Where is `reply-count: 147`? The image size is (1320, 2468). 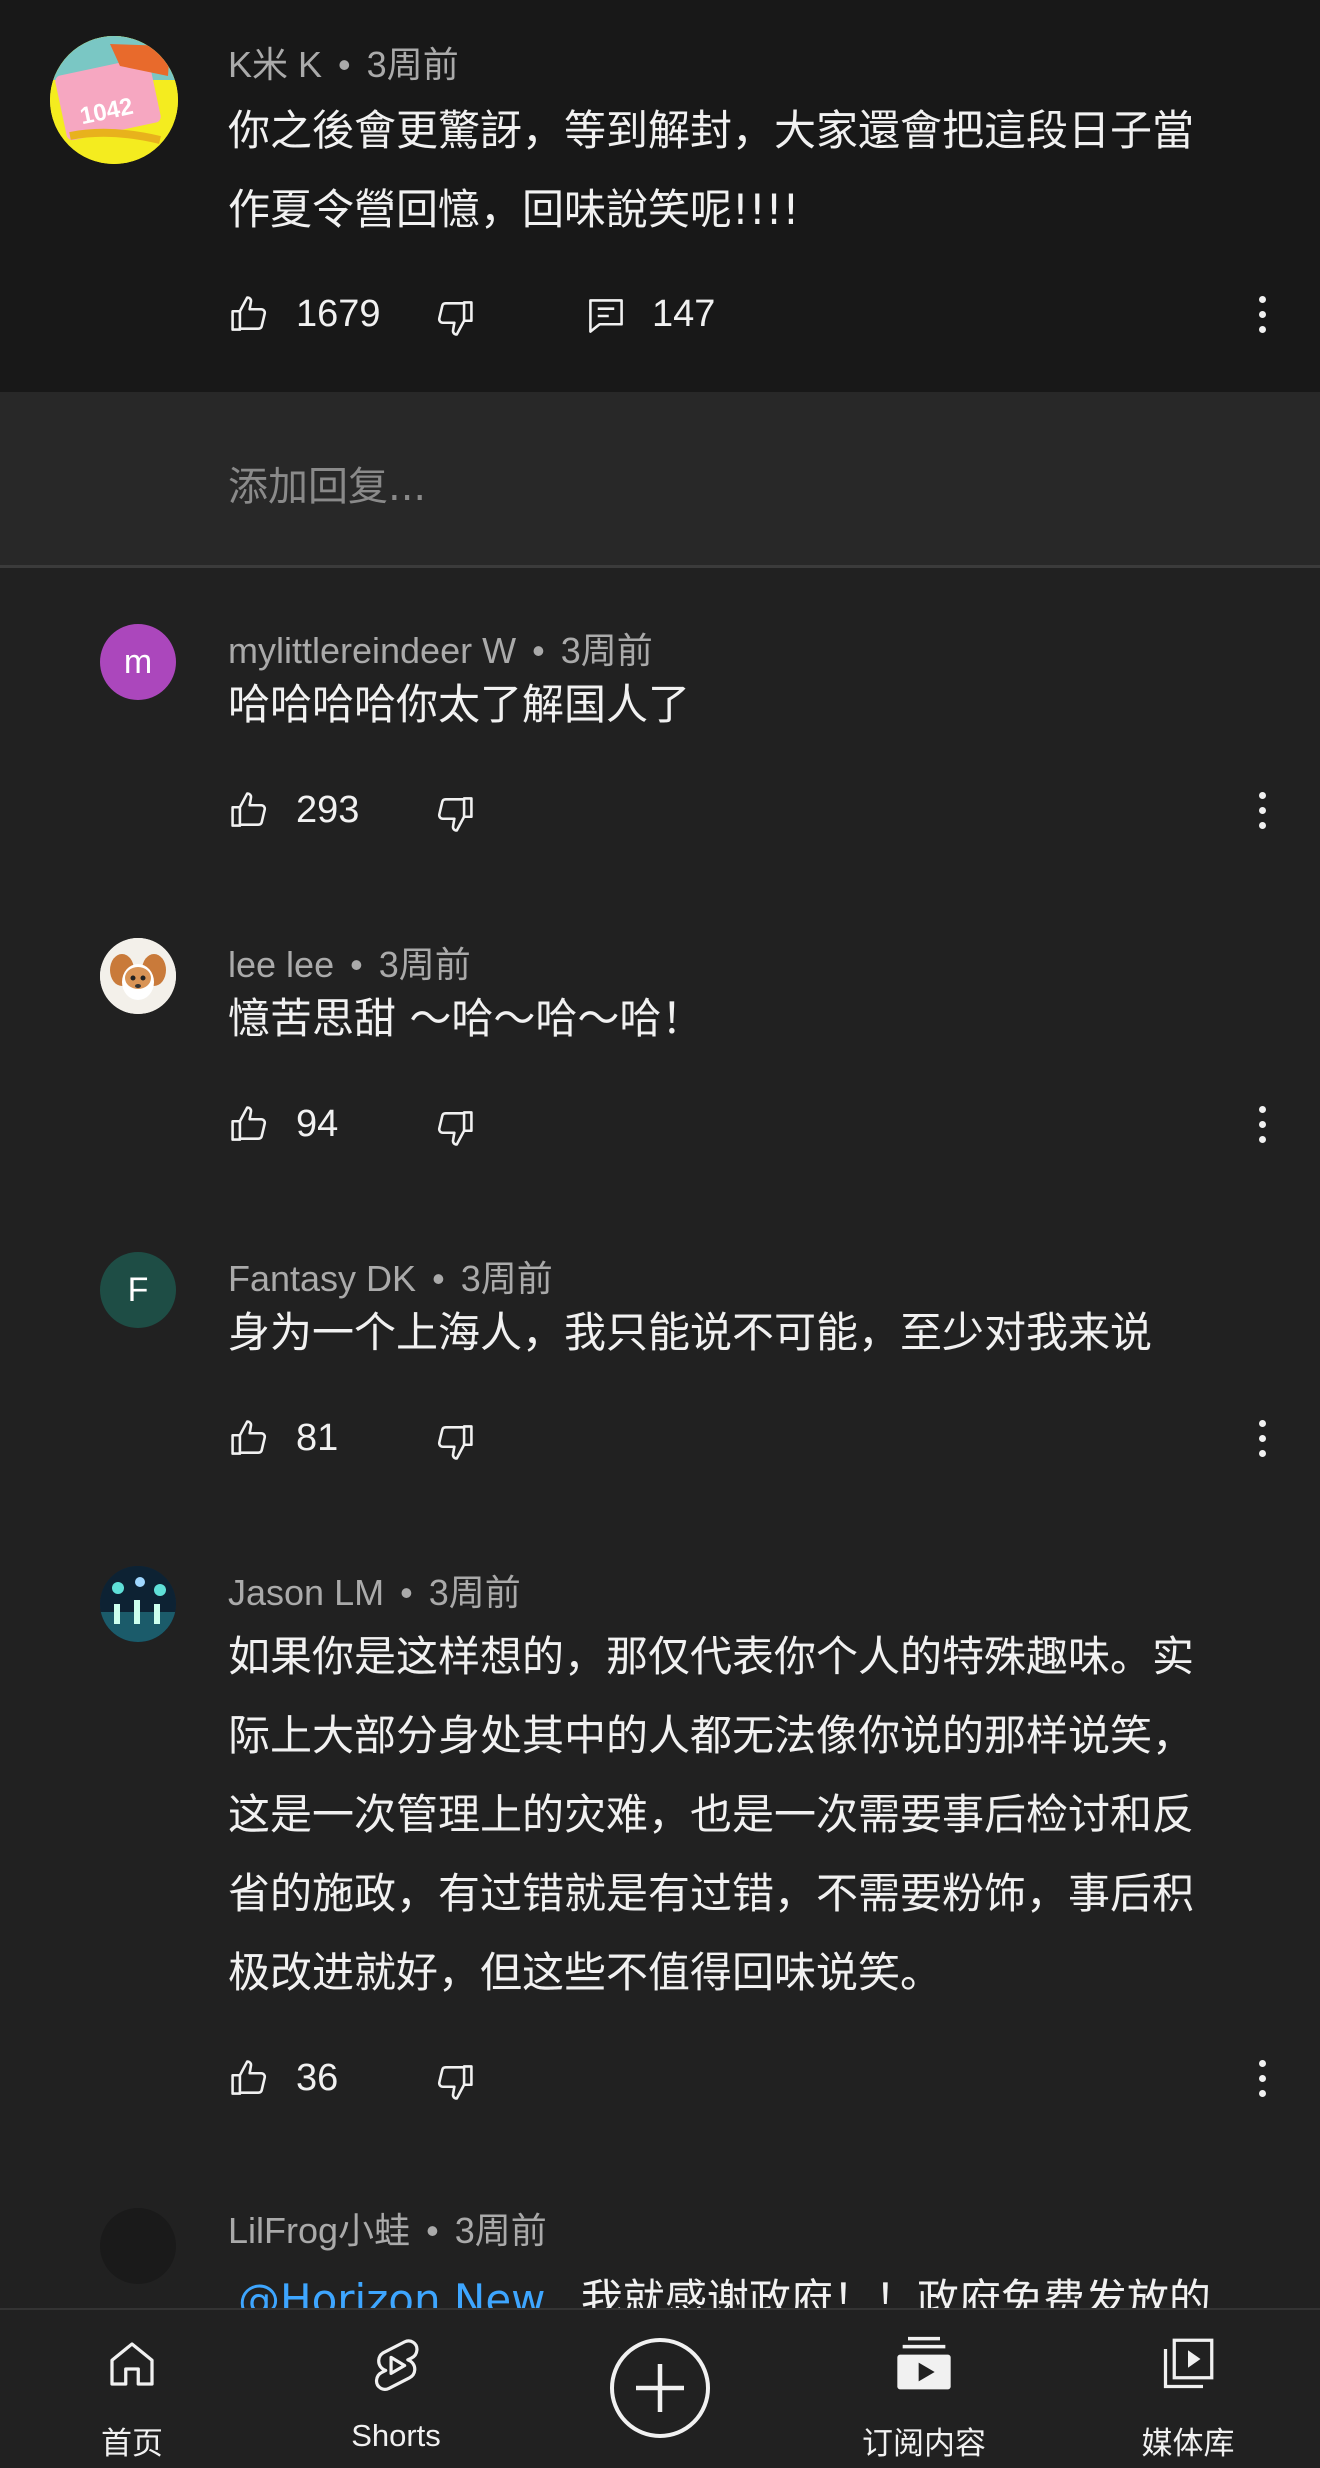
reply-count: 147 is located at coordinates (683, 314).